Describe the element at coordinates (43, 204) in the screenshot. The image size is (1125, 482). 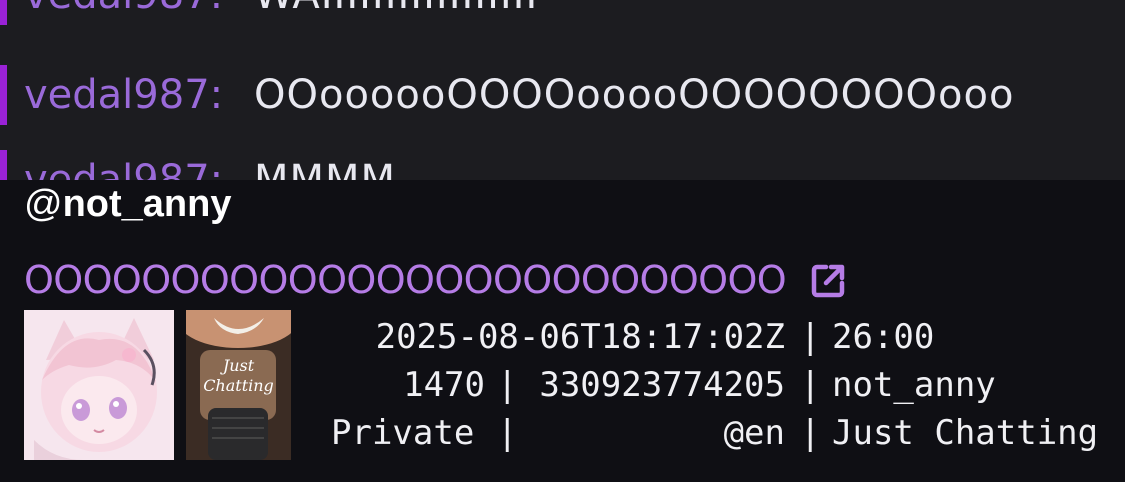
I see `handle-at-sign: @` at that location.